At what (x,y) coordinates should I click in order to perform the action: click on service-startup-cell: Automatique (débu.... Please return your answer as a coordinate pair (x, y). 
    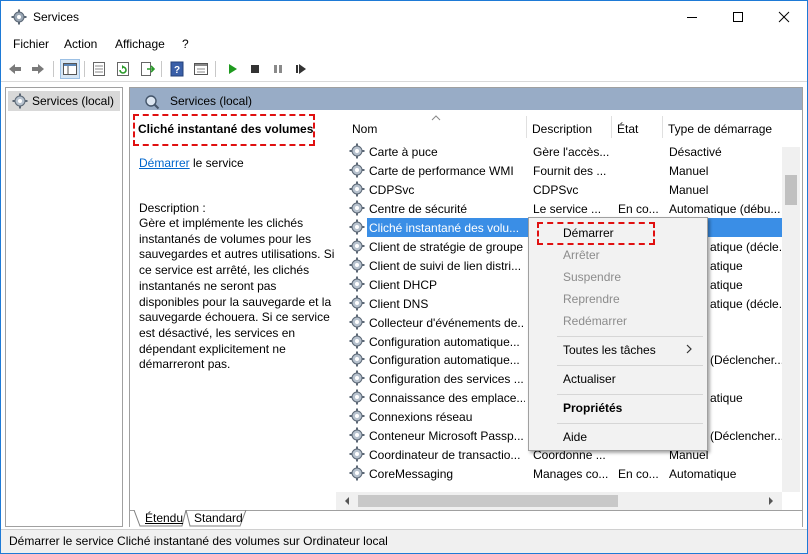
    Looking at the image, I should click on (725, 208).